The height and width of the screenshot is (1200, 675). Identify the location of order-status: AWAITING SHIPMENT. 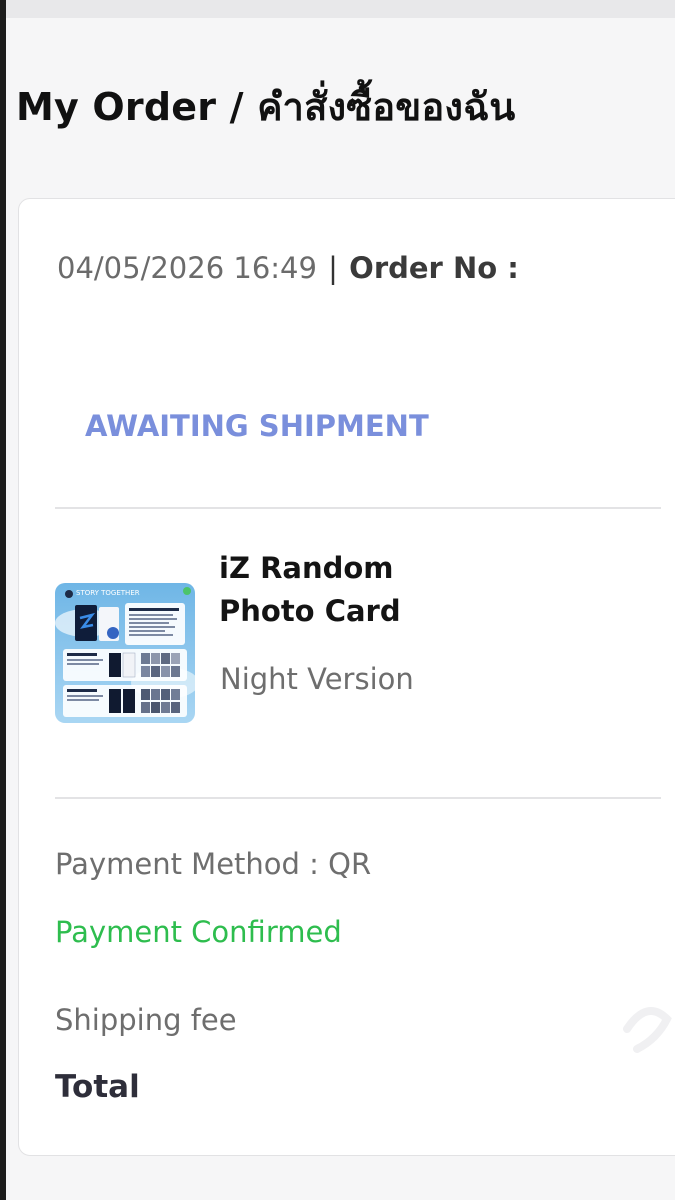
(257, 426).